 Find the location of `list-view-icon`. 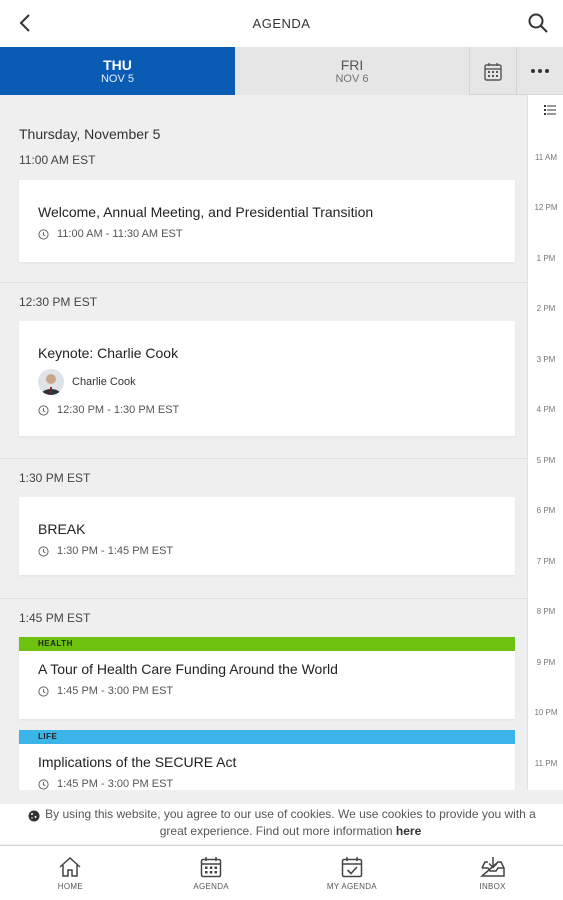

list-view-icon is located at coordinates (550, 110).